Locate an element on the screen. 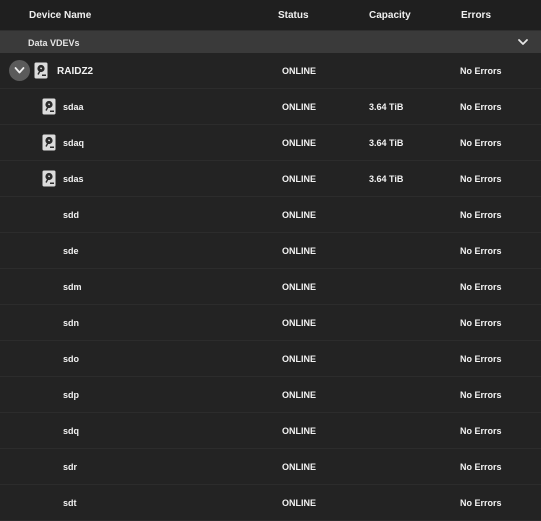 The width and height of the screenshot is (541, 521). device-name: sdm is located at coordinates (72, 287).